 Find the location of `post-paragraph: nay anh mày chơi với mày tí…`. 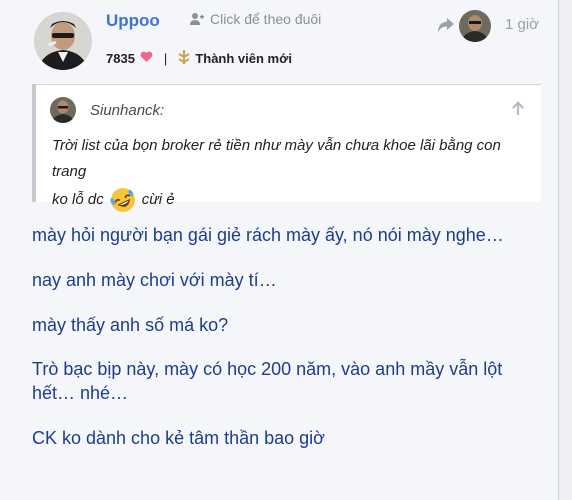

post-paragraph: nay anh mày chơi với mày tí… is located at coordinates (154, 280).